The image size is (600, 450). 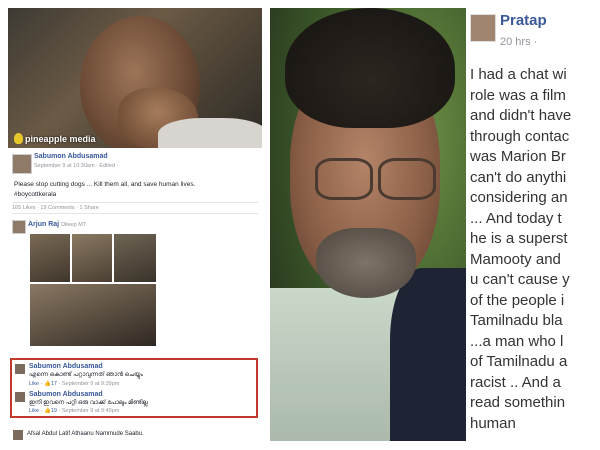 I want to click on hair, so click(x=370, y=68).